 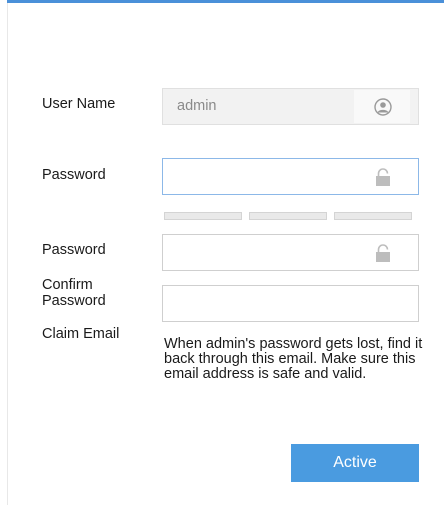 What do you see at coordinates (203, 216) in the screenshot?
I see `password-strength-weak` at bounding box center [203, 216].